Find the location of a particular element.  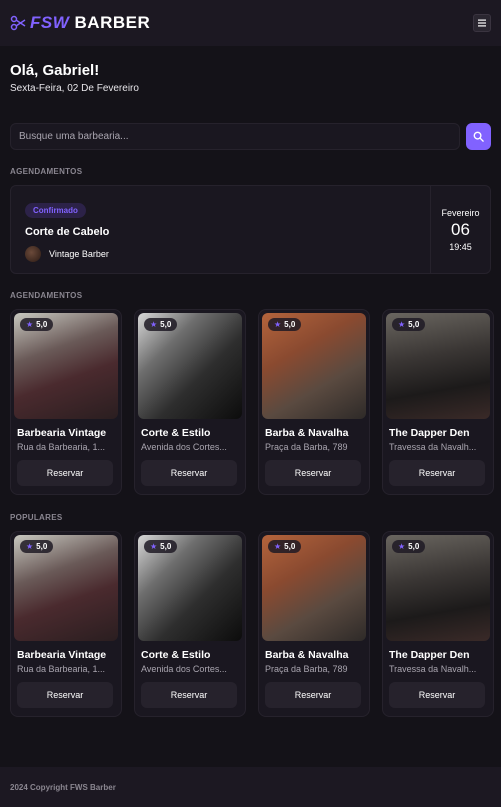

logo: FSW BARBER is located at coordinates (80, 23).